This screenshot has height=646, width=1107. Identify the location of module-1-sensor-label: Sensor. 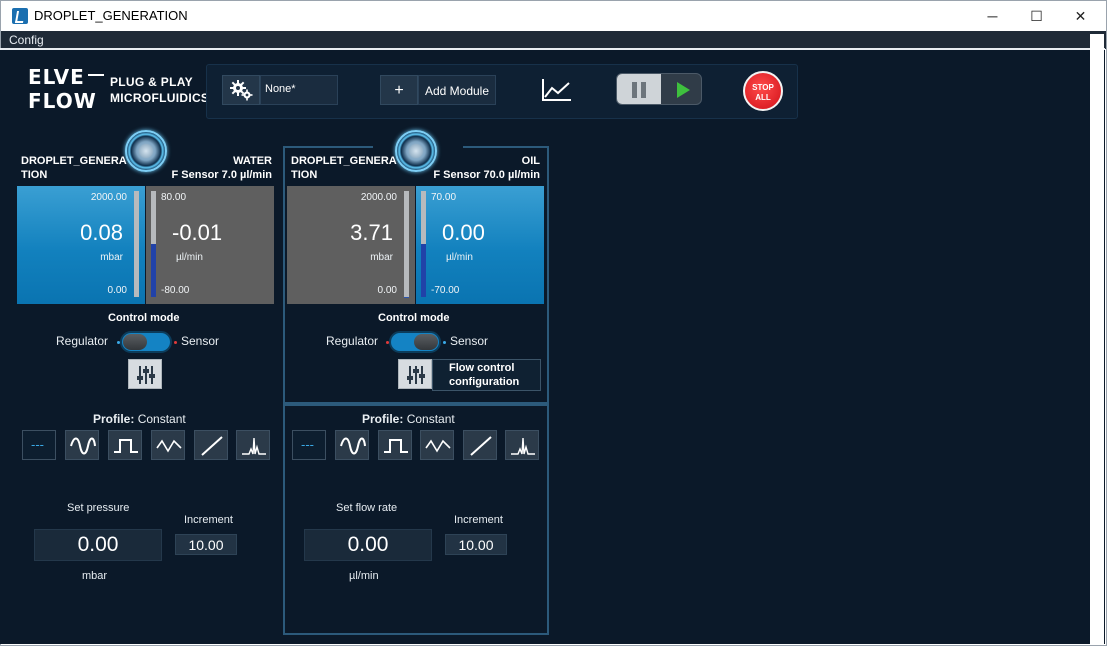
(200, 341).